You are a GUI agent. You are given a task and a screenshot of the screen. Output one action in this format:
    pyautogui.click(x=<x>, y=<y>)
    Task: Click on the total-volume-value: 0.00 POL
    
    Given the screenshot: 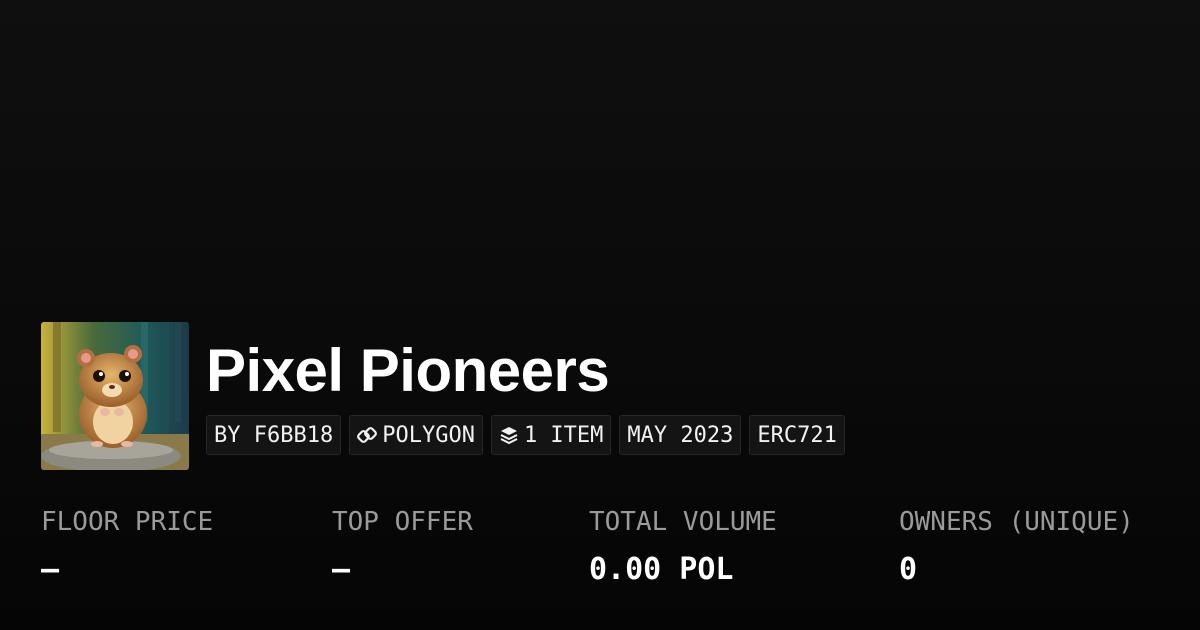 What is the action you would take?
    pyautogui.click(x=661, y=569)
    